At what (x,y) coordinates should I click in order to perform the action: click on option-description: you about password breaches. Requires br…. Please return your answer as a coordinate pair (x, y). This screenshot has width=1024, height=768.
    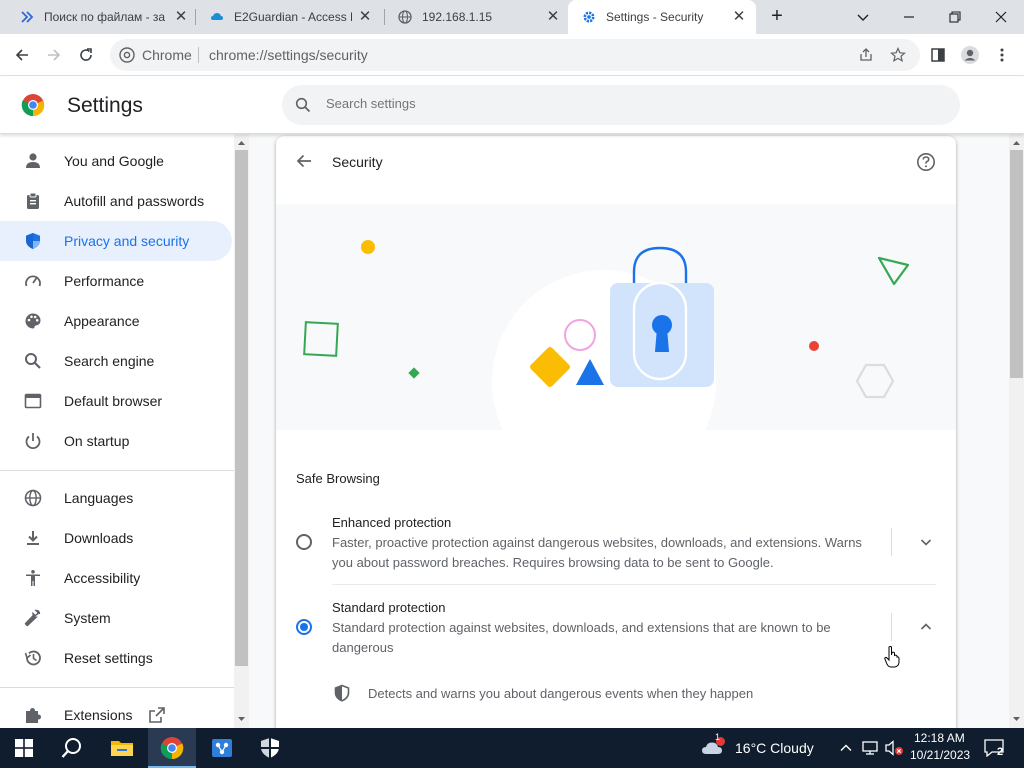
    Looking at the image, I should click on (553, 562).